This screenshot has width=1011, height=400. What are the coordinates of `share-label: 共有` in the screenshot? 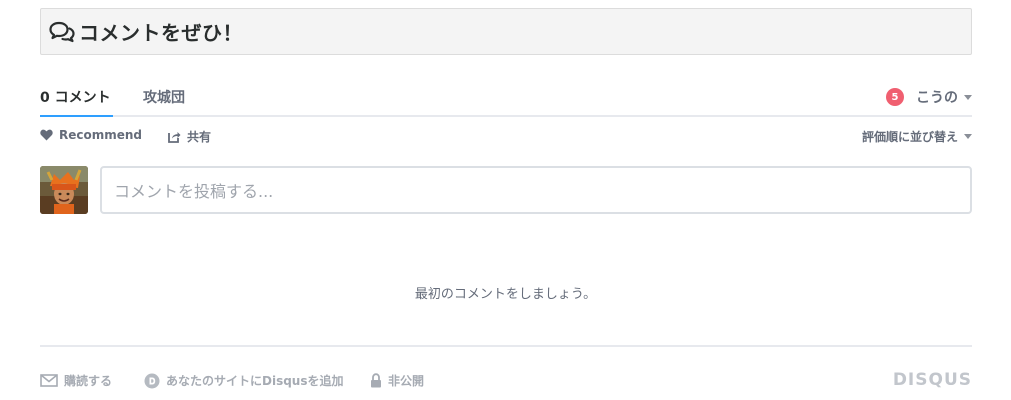 It's located at (199, 137).